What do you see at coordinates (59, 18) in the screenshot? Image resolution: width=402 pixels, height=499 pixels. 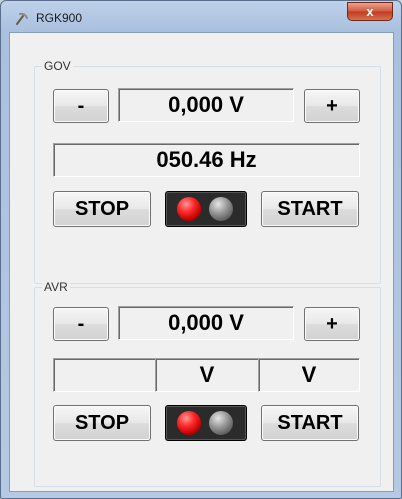 I see `window-title: RGK900` at bounding box center [59, 18].